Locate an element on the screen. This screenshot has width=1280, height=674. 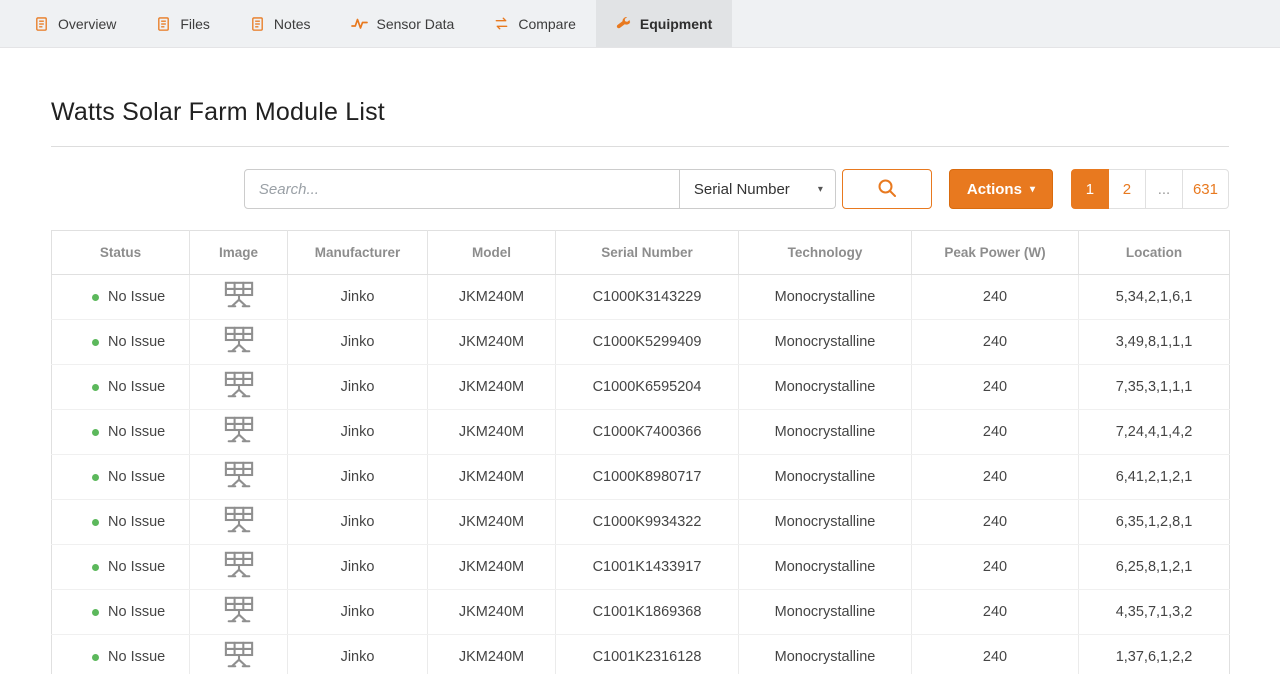
col-header-peak-power: Peak Power (W) is located at coordinates (995, 252).